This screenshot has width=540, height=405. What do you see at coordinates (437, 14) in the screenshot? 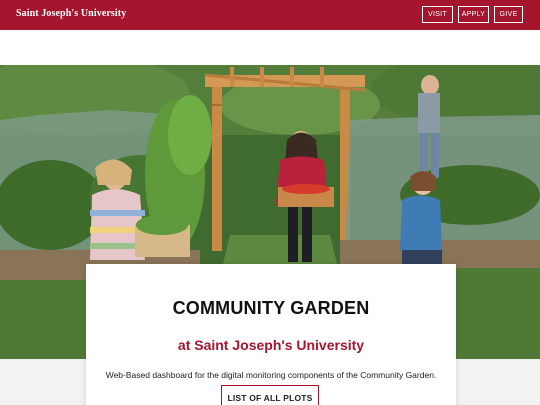
I see `nav-visit-button: VISIT` at bounding box center [437, 14].